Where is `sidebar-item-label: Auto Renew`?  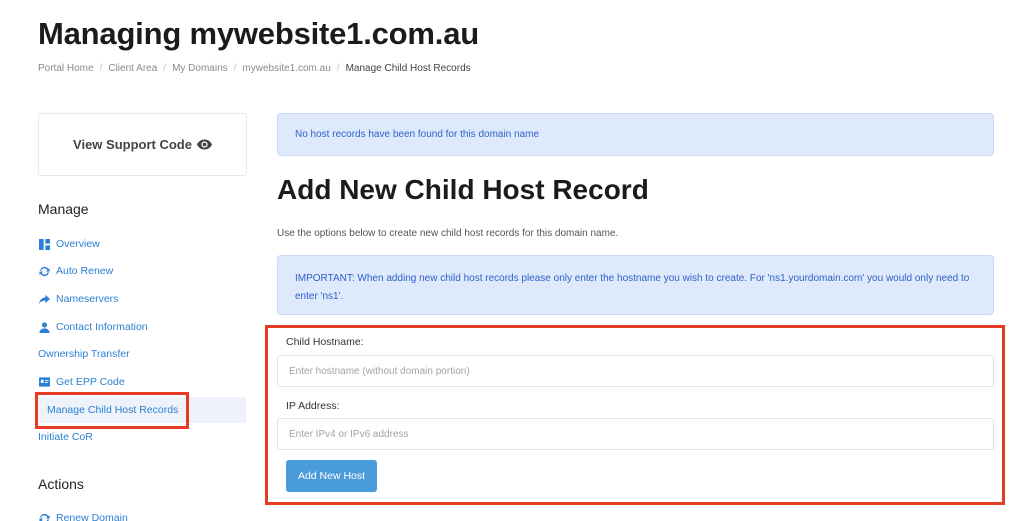
sidebar-item-label: Auto Renew is located at coordinates (85, 271).